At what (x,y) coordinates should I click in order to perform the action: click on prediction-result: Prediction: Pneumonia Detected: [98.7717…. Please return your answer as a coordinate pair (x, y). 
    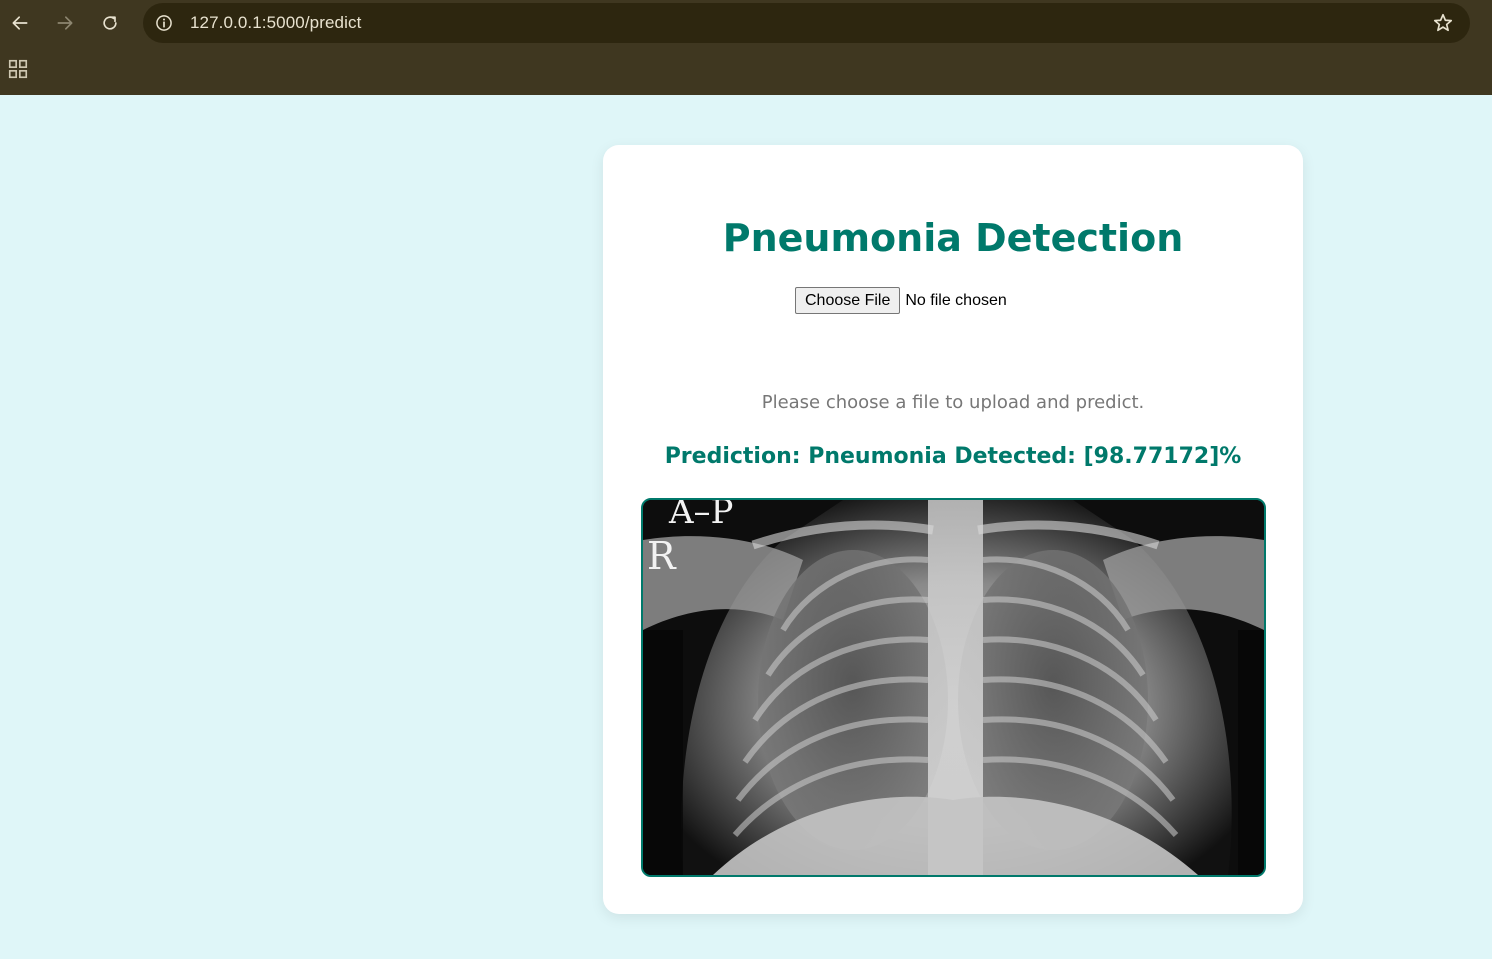
    Looking at the image, I should click on (953, 456).